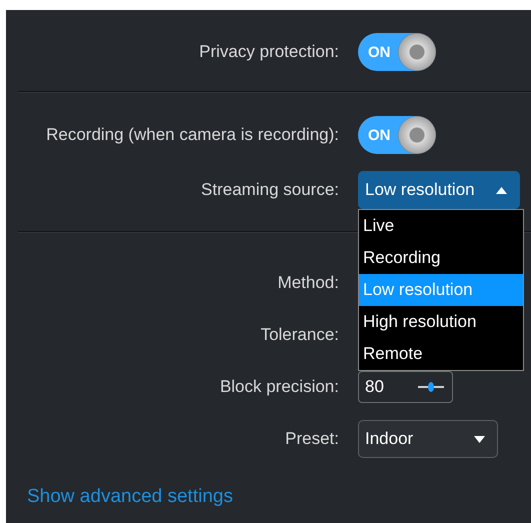 Image resolution: width=531 pixels, height=523 pixels. What do you see at coordinates (405, 387) in the screenshot?
I see `number-field: 80` at bounding box center [405, 387].